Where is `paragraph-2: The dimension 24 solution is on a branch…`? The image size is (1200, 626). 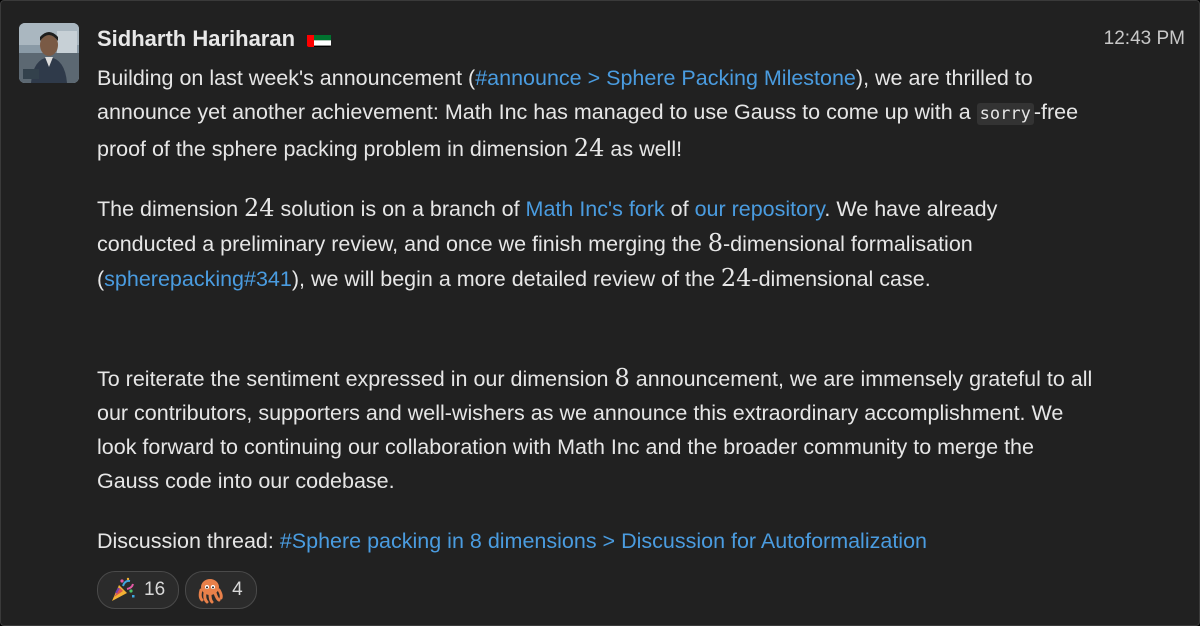
paragraph-2: The dimension 24 solution is on a branch… is located at coordinates (597, 243).